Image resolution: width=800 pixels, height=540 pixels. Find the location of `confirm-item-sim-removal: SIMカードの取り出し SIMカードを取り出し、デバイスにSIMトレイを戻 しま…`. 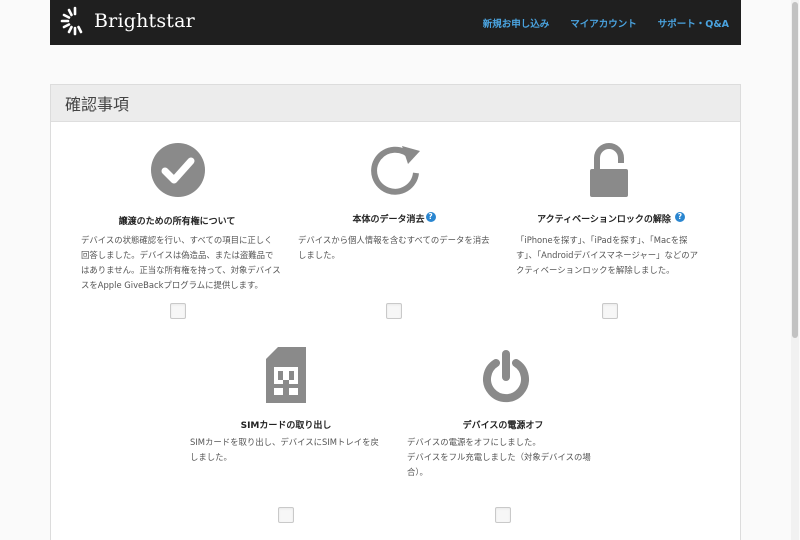

confirm-item-sim-removal: SIMカードの取り出し SIMカードを取り出し、デバイスにSIMトレイを戻 しま… is located at coordinates (286, 437).